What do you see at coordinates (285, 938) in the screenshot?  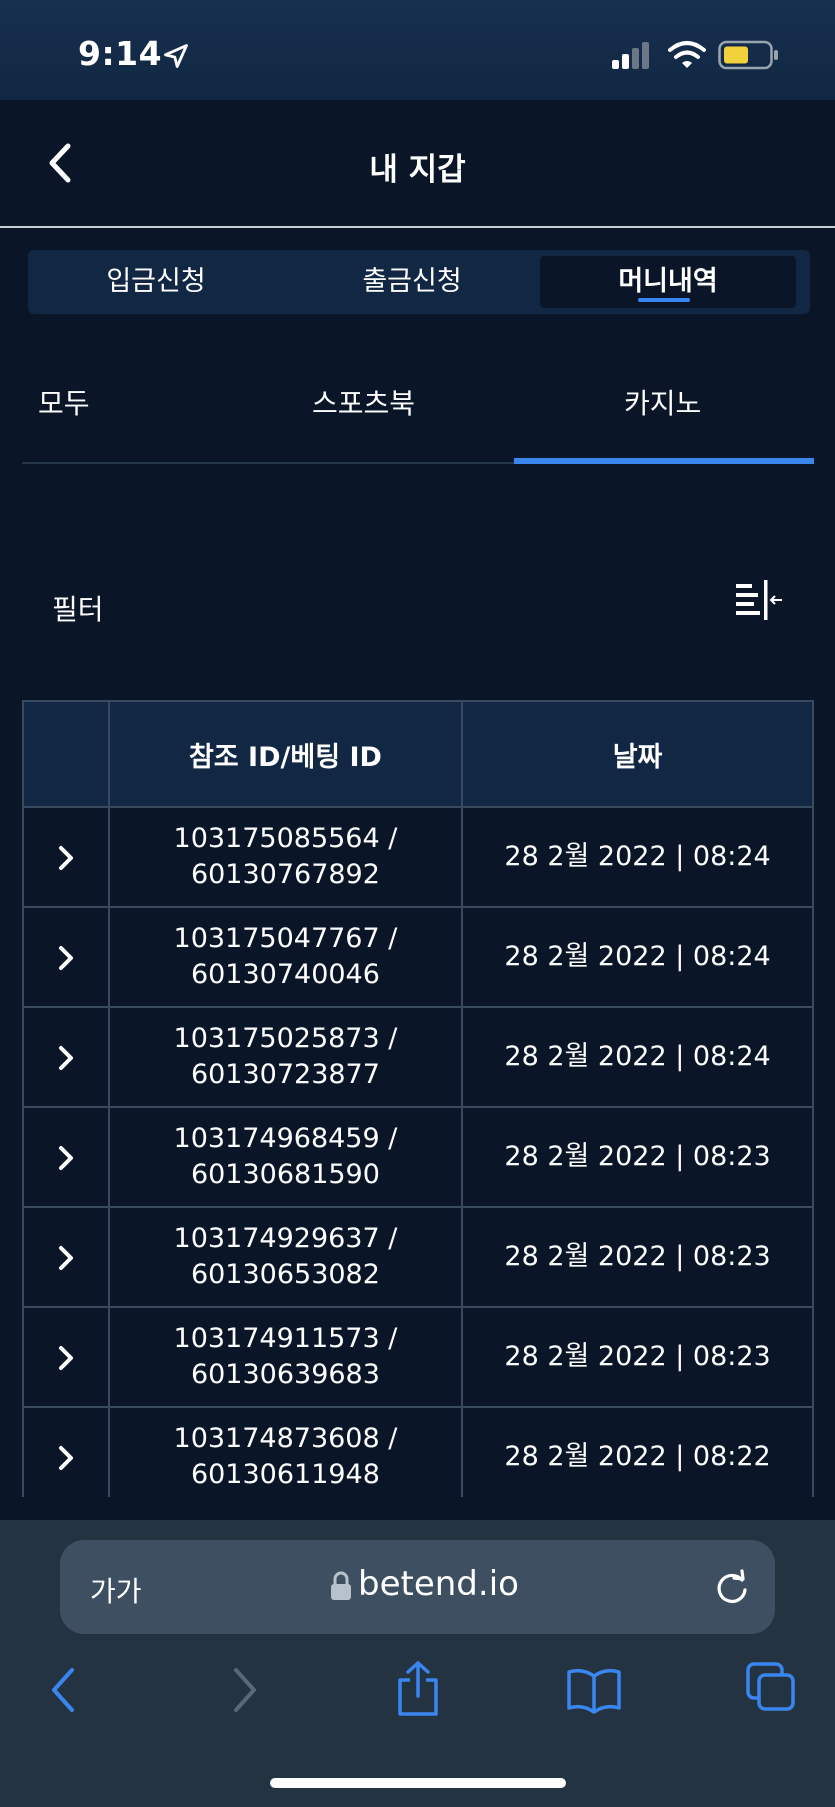 I see `ref-id: 103175047767 /` at bounding box center [285, 938].